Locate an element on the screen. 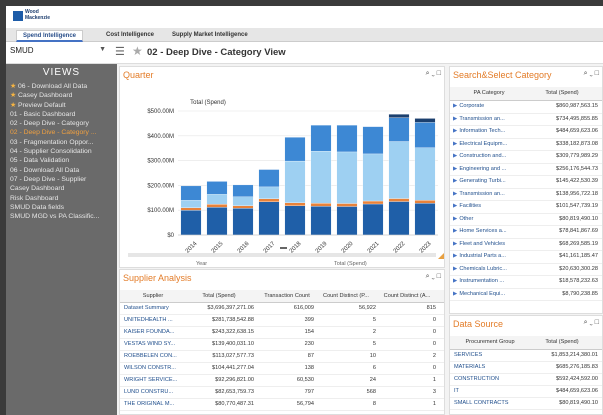 This screenshot has width=603, height=415. table-row: WRIGHT SERVICE... $92,296,821.00 60,530 24 1 is located at coordinates (282, 381).